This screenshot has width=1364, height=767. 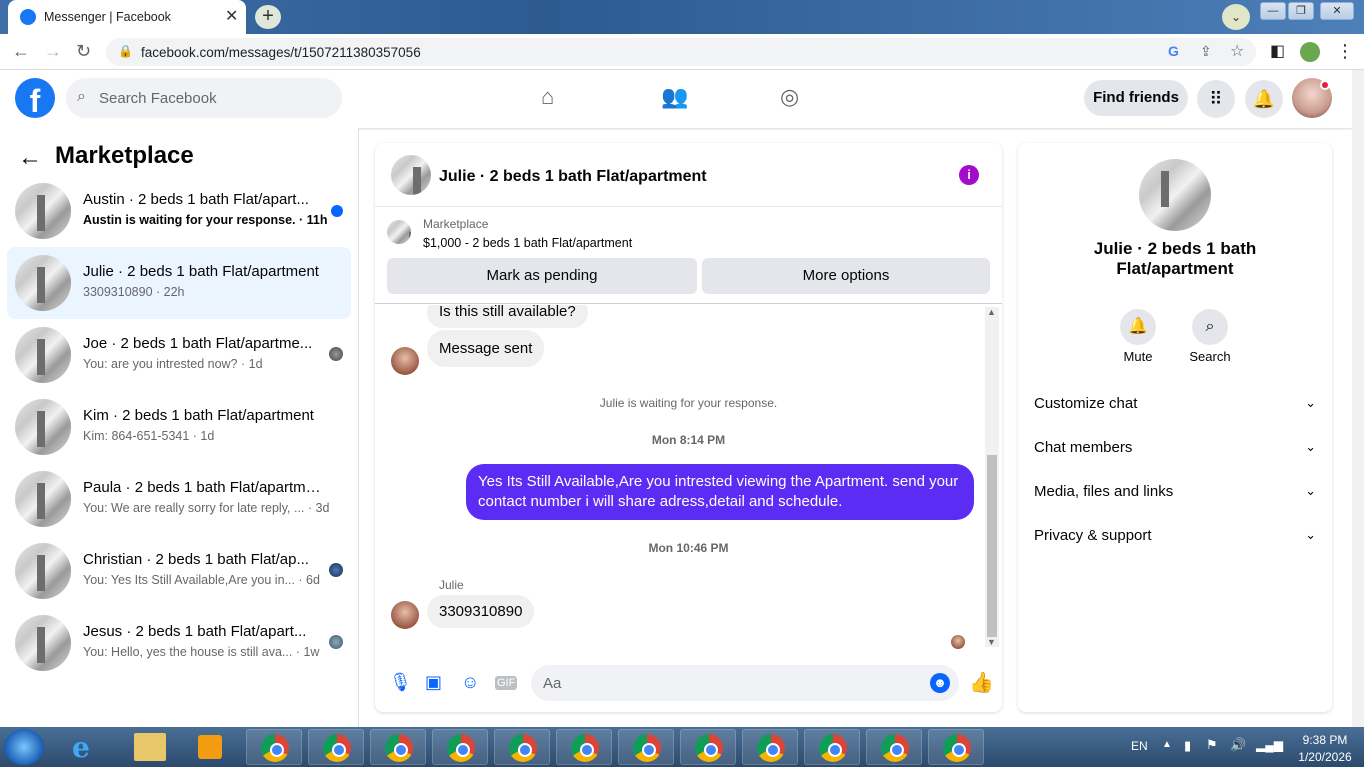 I want to click on bookmark-star-icon: ☆, so click(x=1237, y=51).